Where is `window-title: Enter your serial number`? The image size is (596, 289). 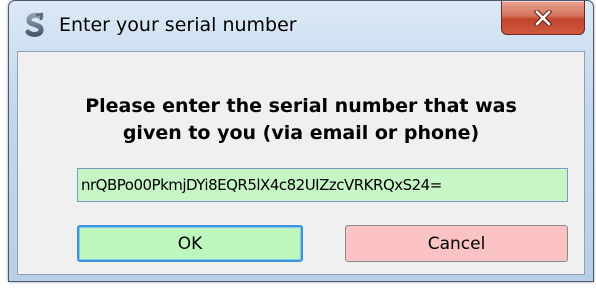 window-title: Enter your serial number is located at coordinates (178, 25).